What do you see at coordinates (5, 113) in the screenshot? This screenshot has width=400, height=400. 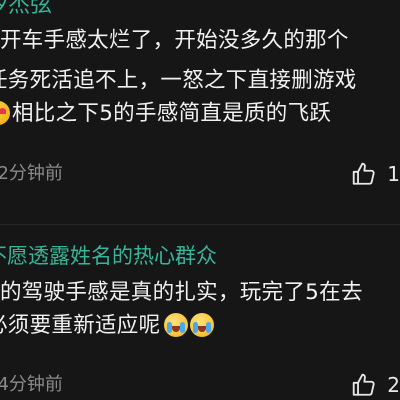 I see `heart-eyes-emoji-icon` at bounding box center [5, 113].